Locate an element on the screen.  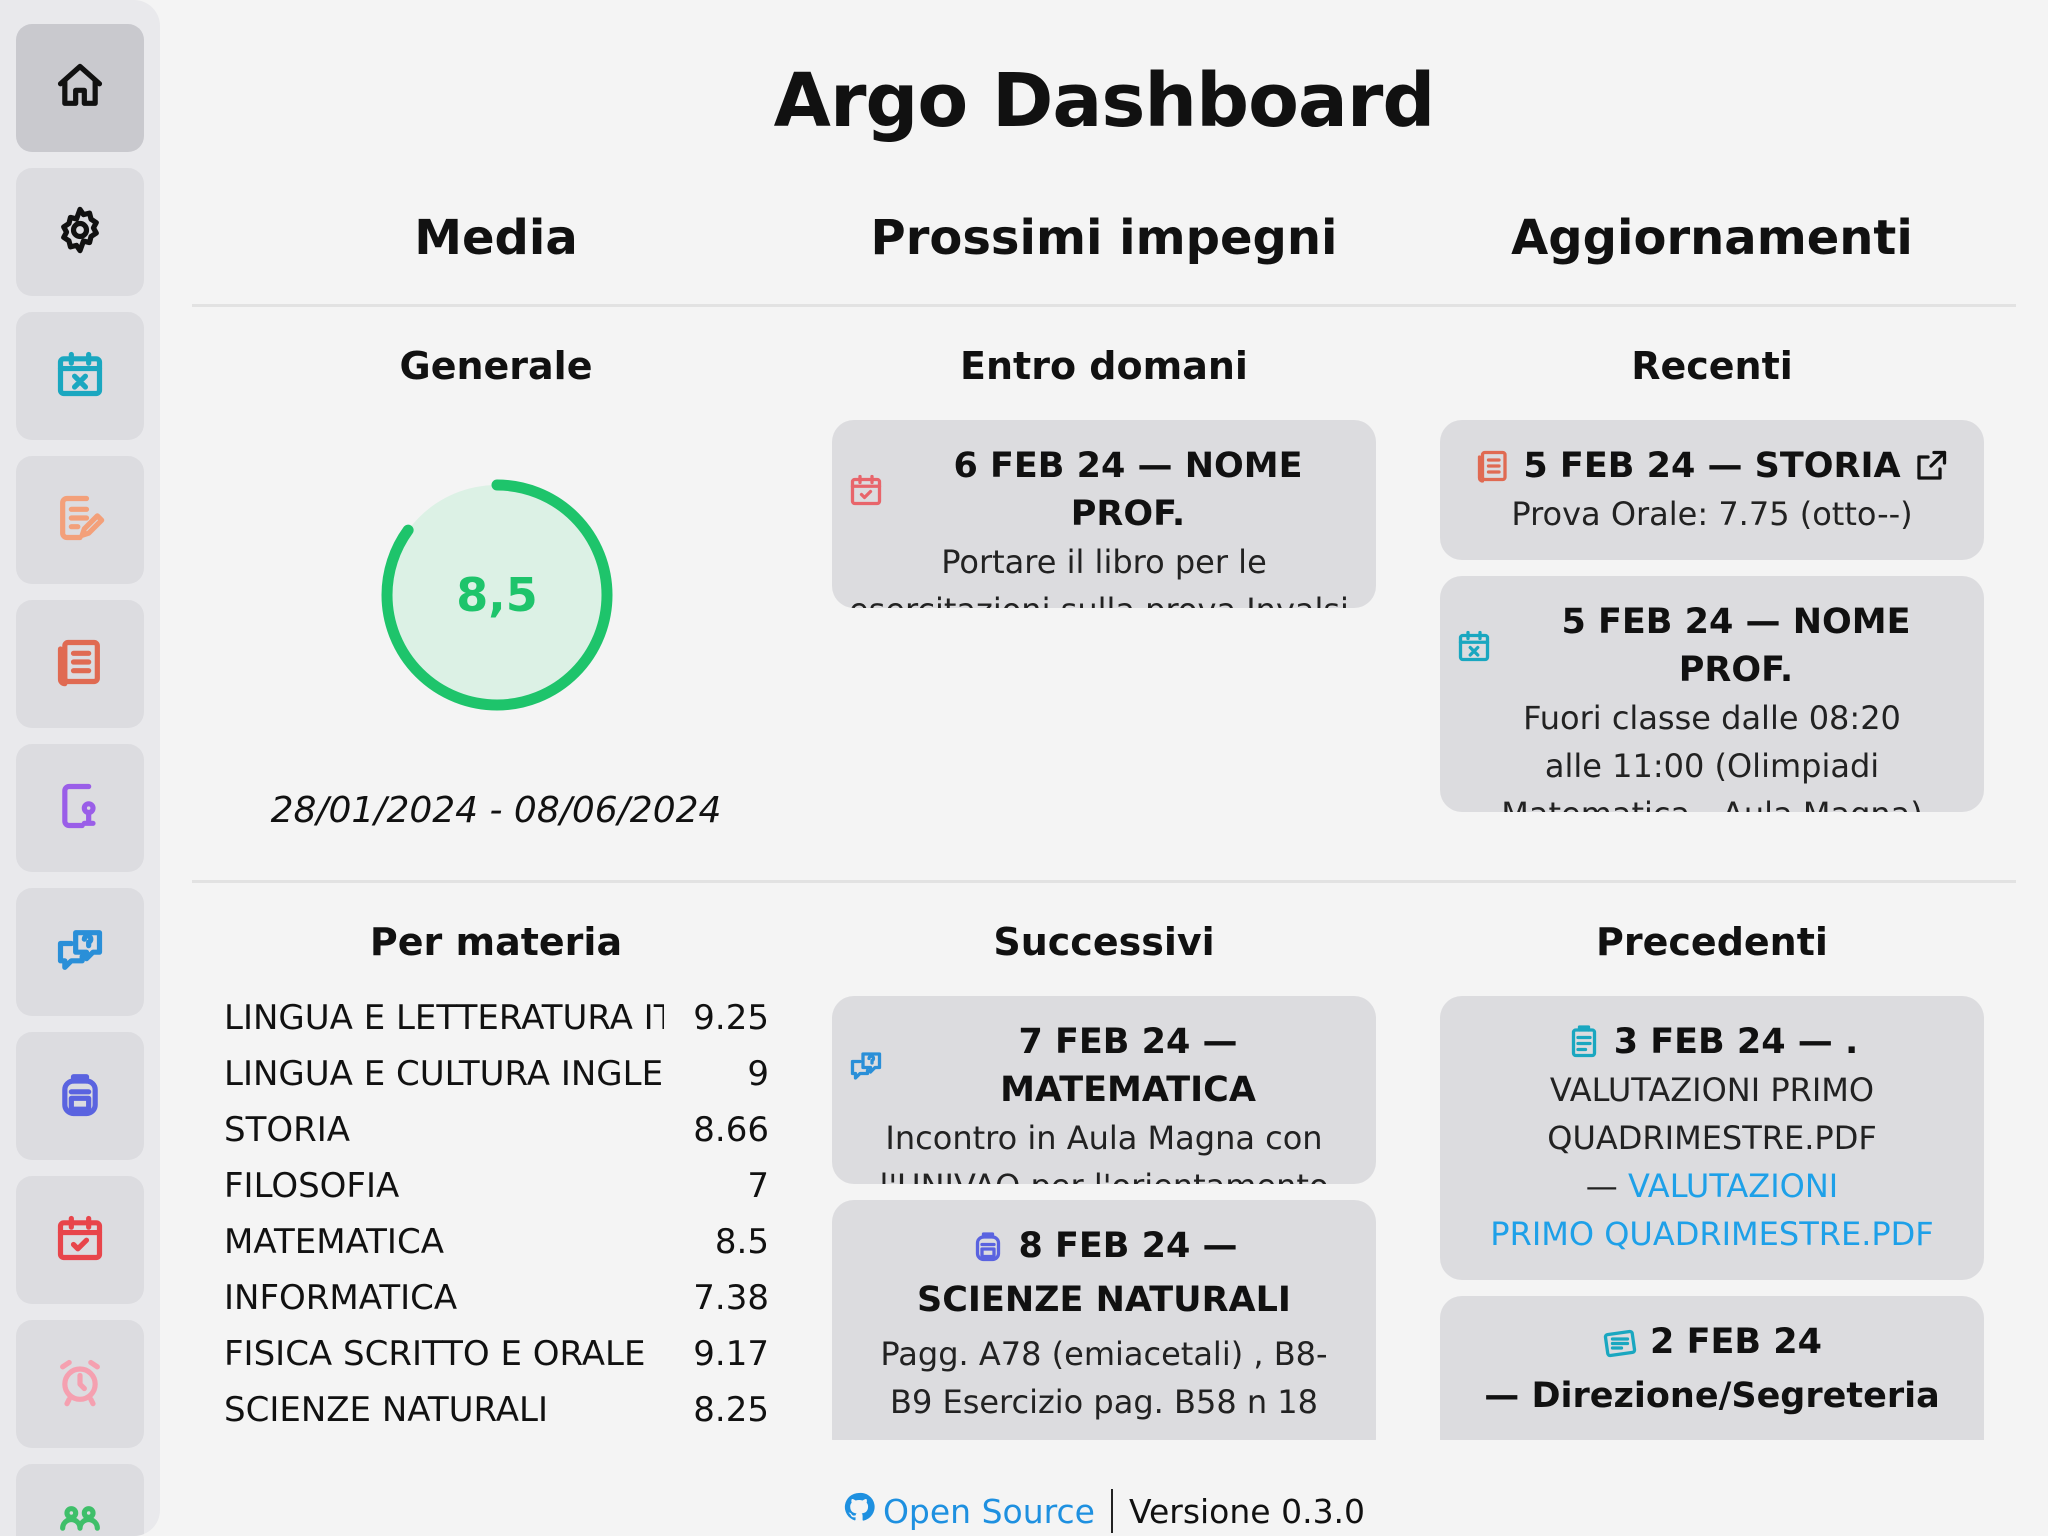
recenti-title: Recenti is located at coordinates (1712, 366).